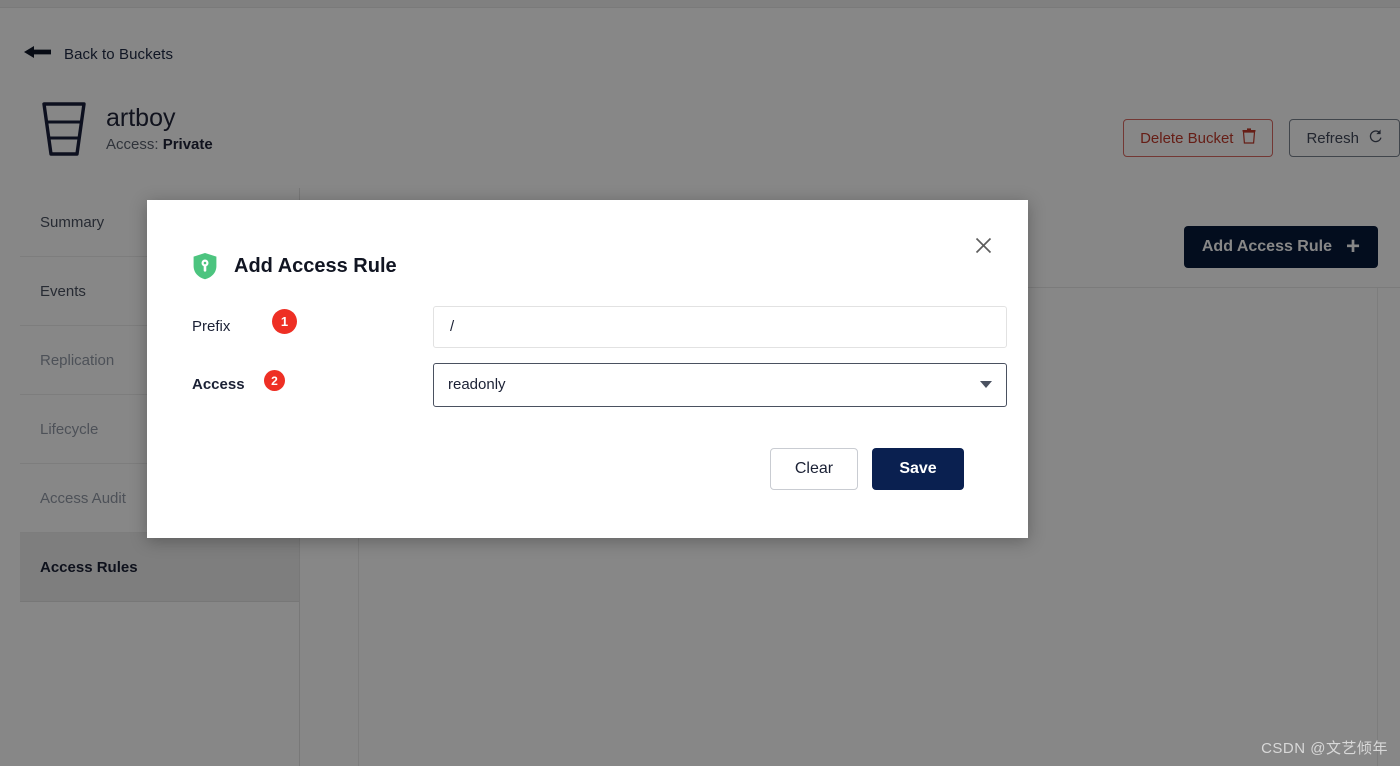 This screenshot has width=1400, height=766. I want to click on clear-button: Clear, so click(814, 469).